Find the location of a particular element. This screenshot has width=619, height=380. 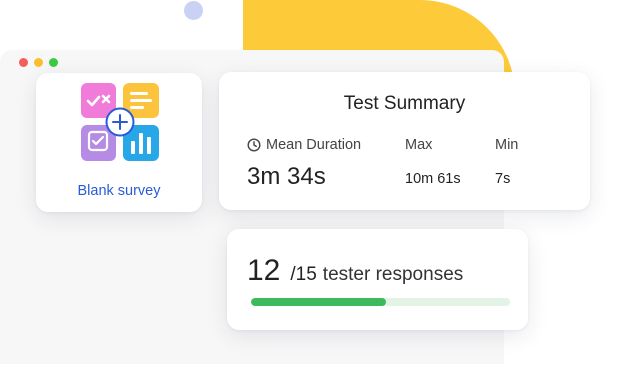

survey-template-icon is located at coordinates (120, 122).